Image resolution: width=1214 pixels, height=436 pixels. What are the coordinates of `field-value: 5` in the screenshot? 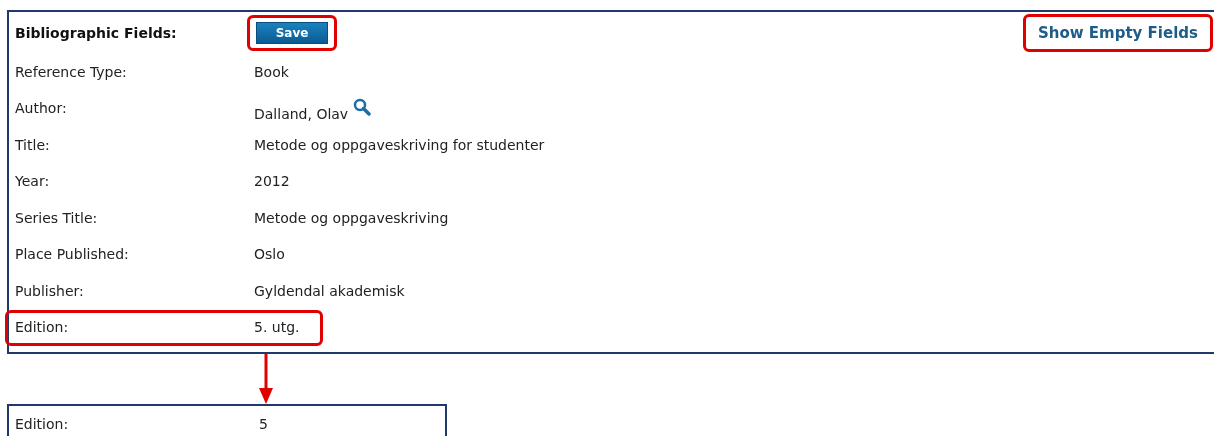 It's located at (263, 424).